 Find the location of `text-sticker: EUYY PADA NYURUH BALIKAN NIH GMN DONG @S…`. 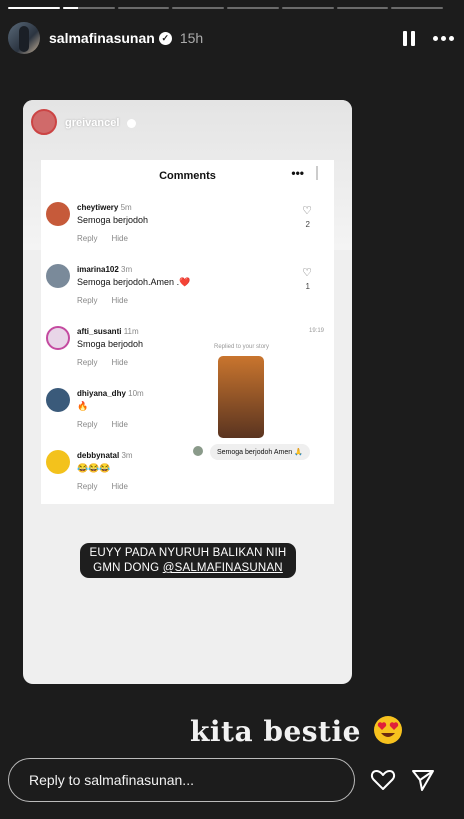

text-sticker: EUYY PADA NYURUH BALIKAN NIH GMN DONG @S… is located at coordinates (188, 560).